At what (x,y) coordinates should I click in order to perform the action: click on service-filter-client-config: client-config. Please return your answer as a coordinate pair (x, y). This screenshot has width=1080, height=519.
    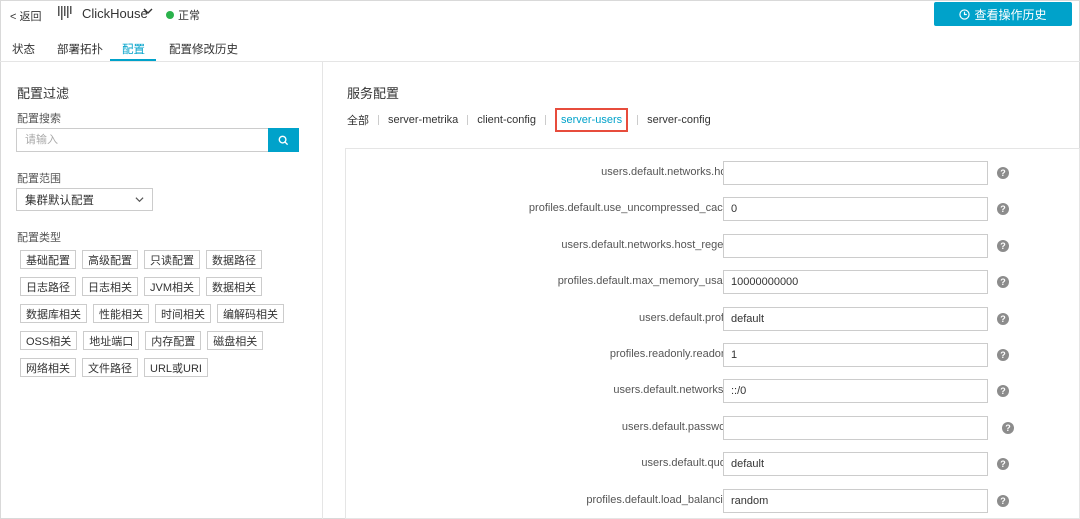
    Looking at the image, I should click on (506, 120).